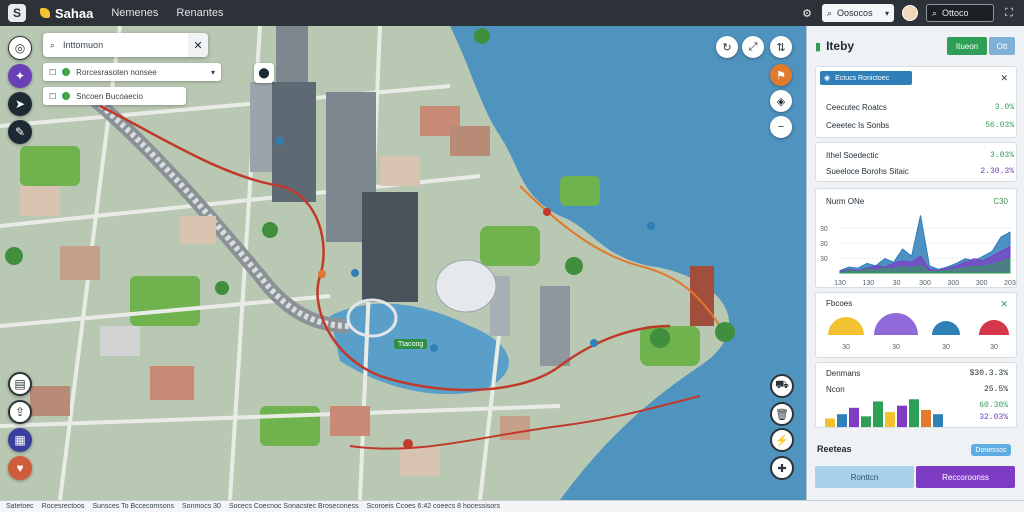 Image resolution: width=1024 pixels, height=512 pixels. Describe the element at coordinates (988, 373) in the screenshot. I see `legend-value: $30.3.3%` at that location.